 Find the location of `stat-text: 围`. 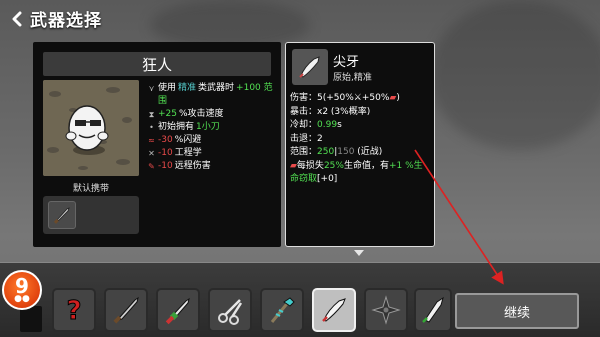

stat-text: 围 is located at coordinates (163, 101).